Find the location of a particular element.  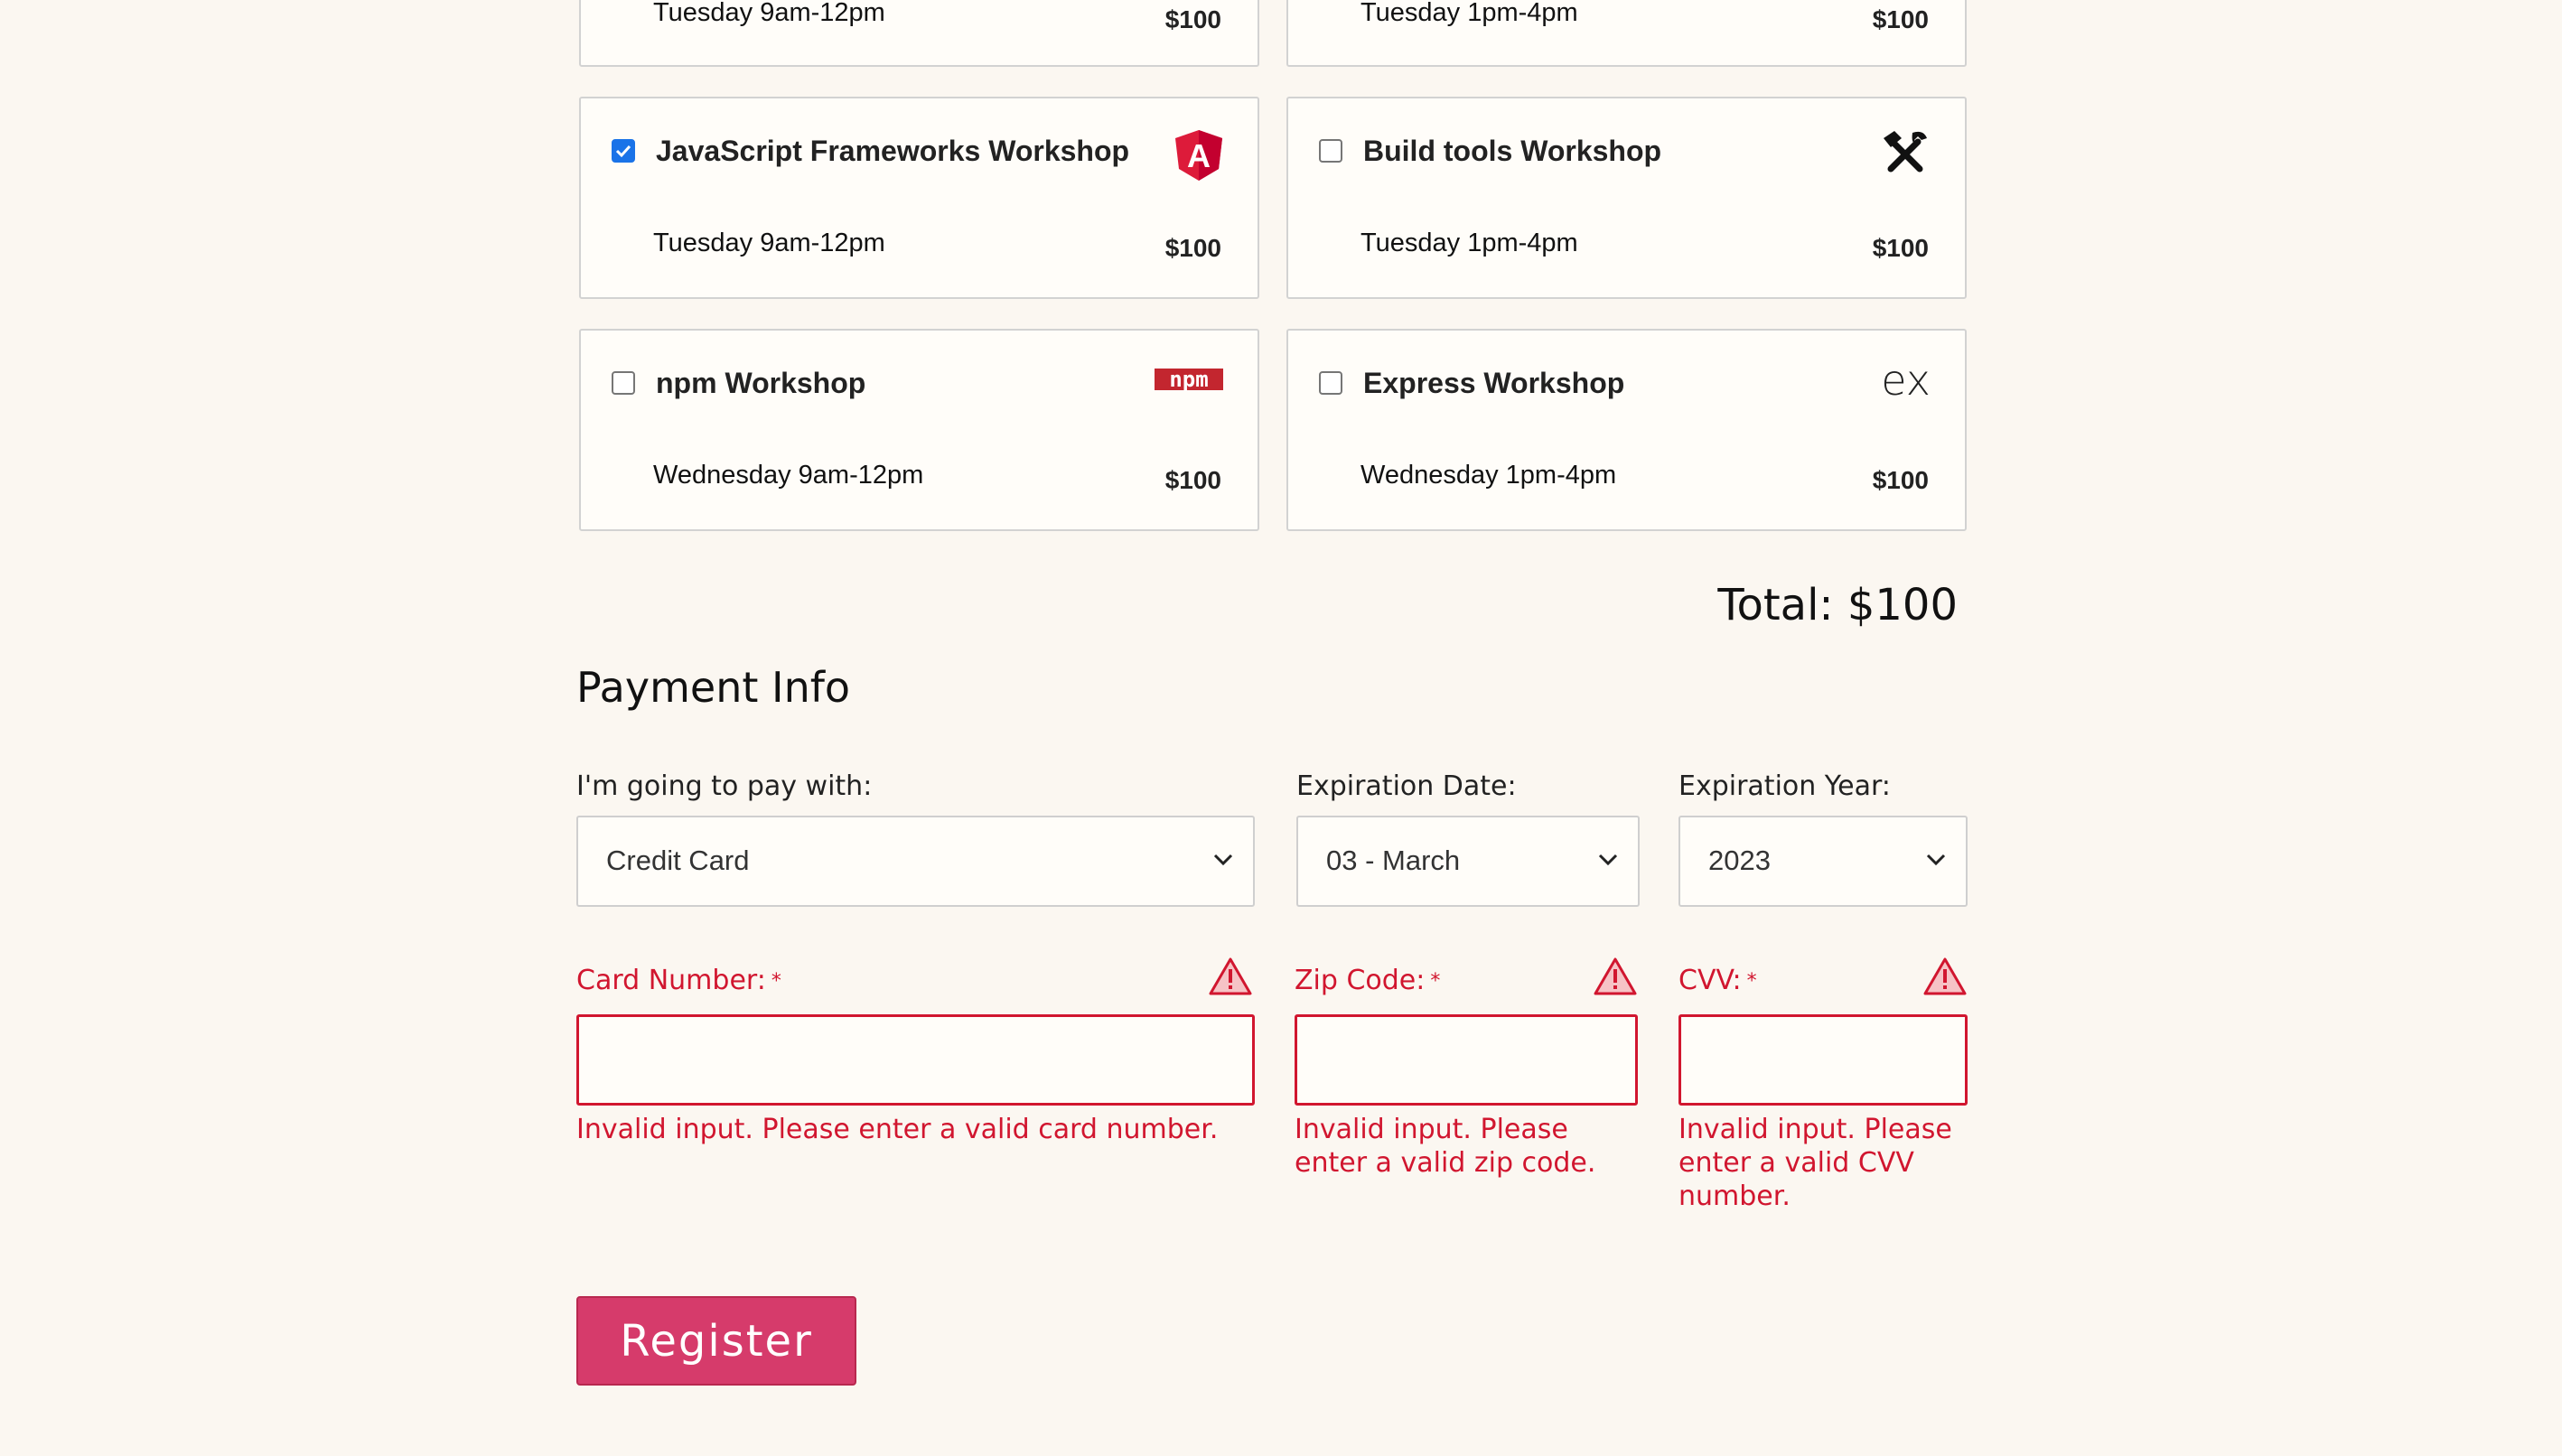

cvv-label-text: CVV: is located at coordinates (1710, 981).